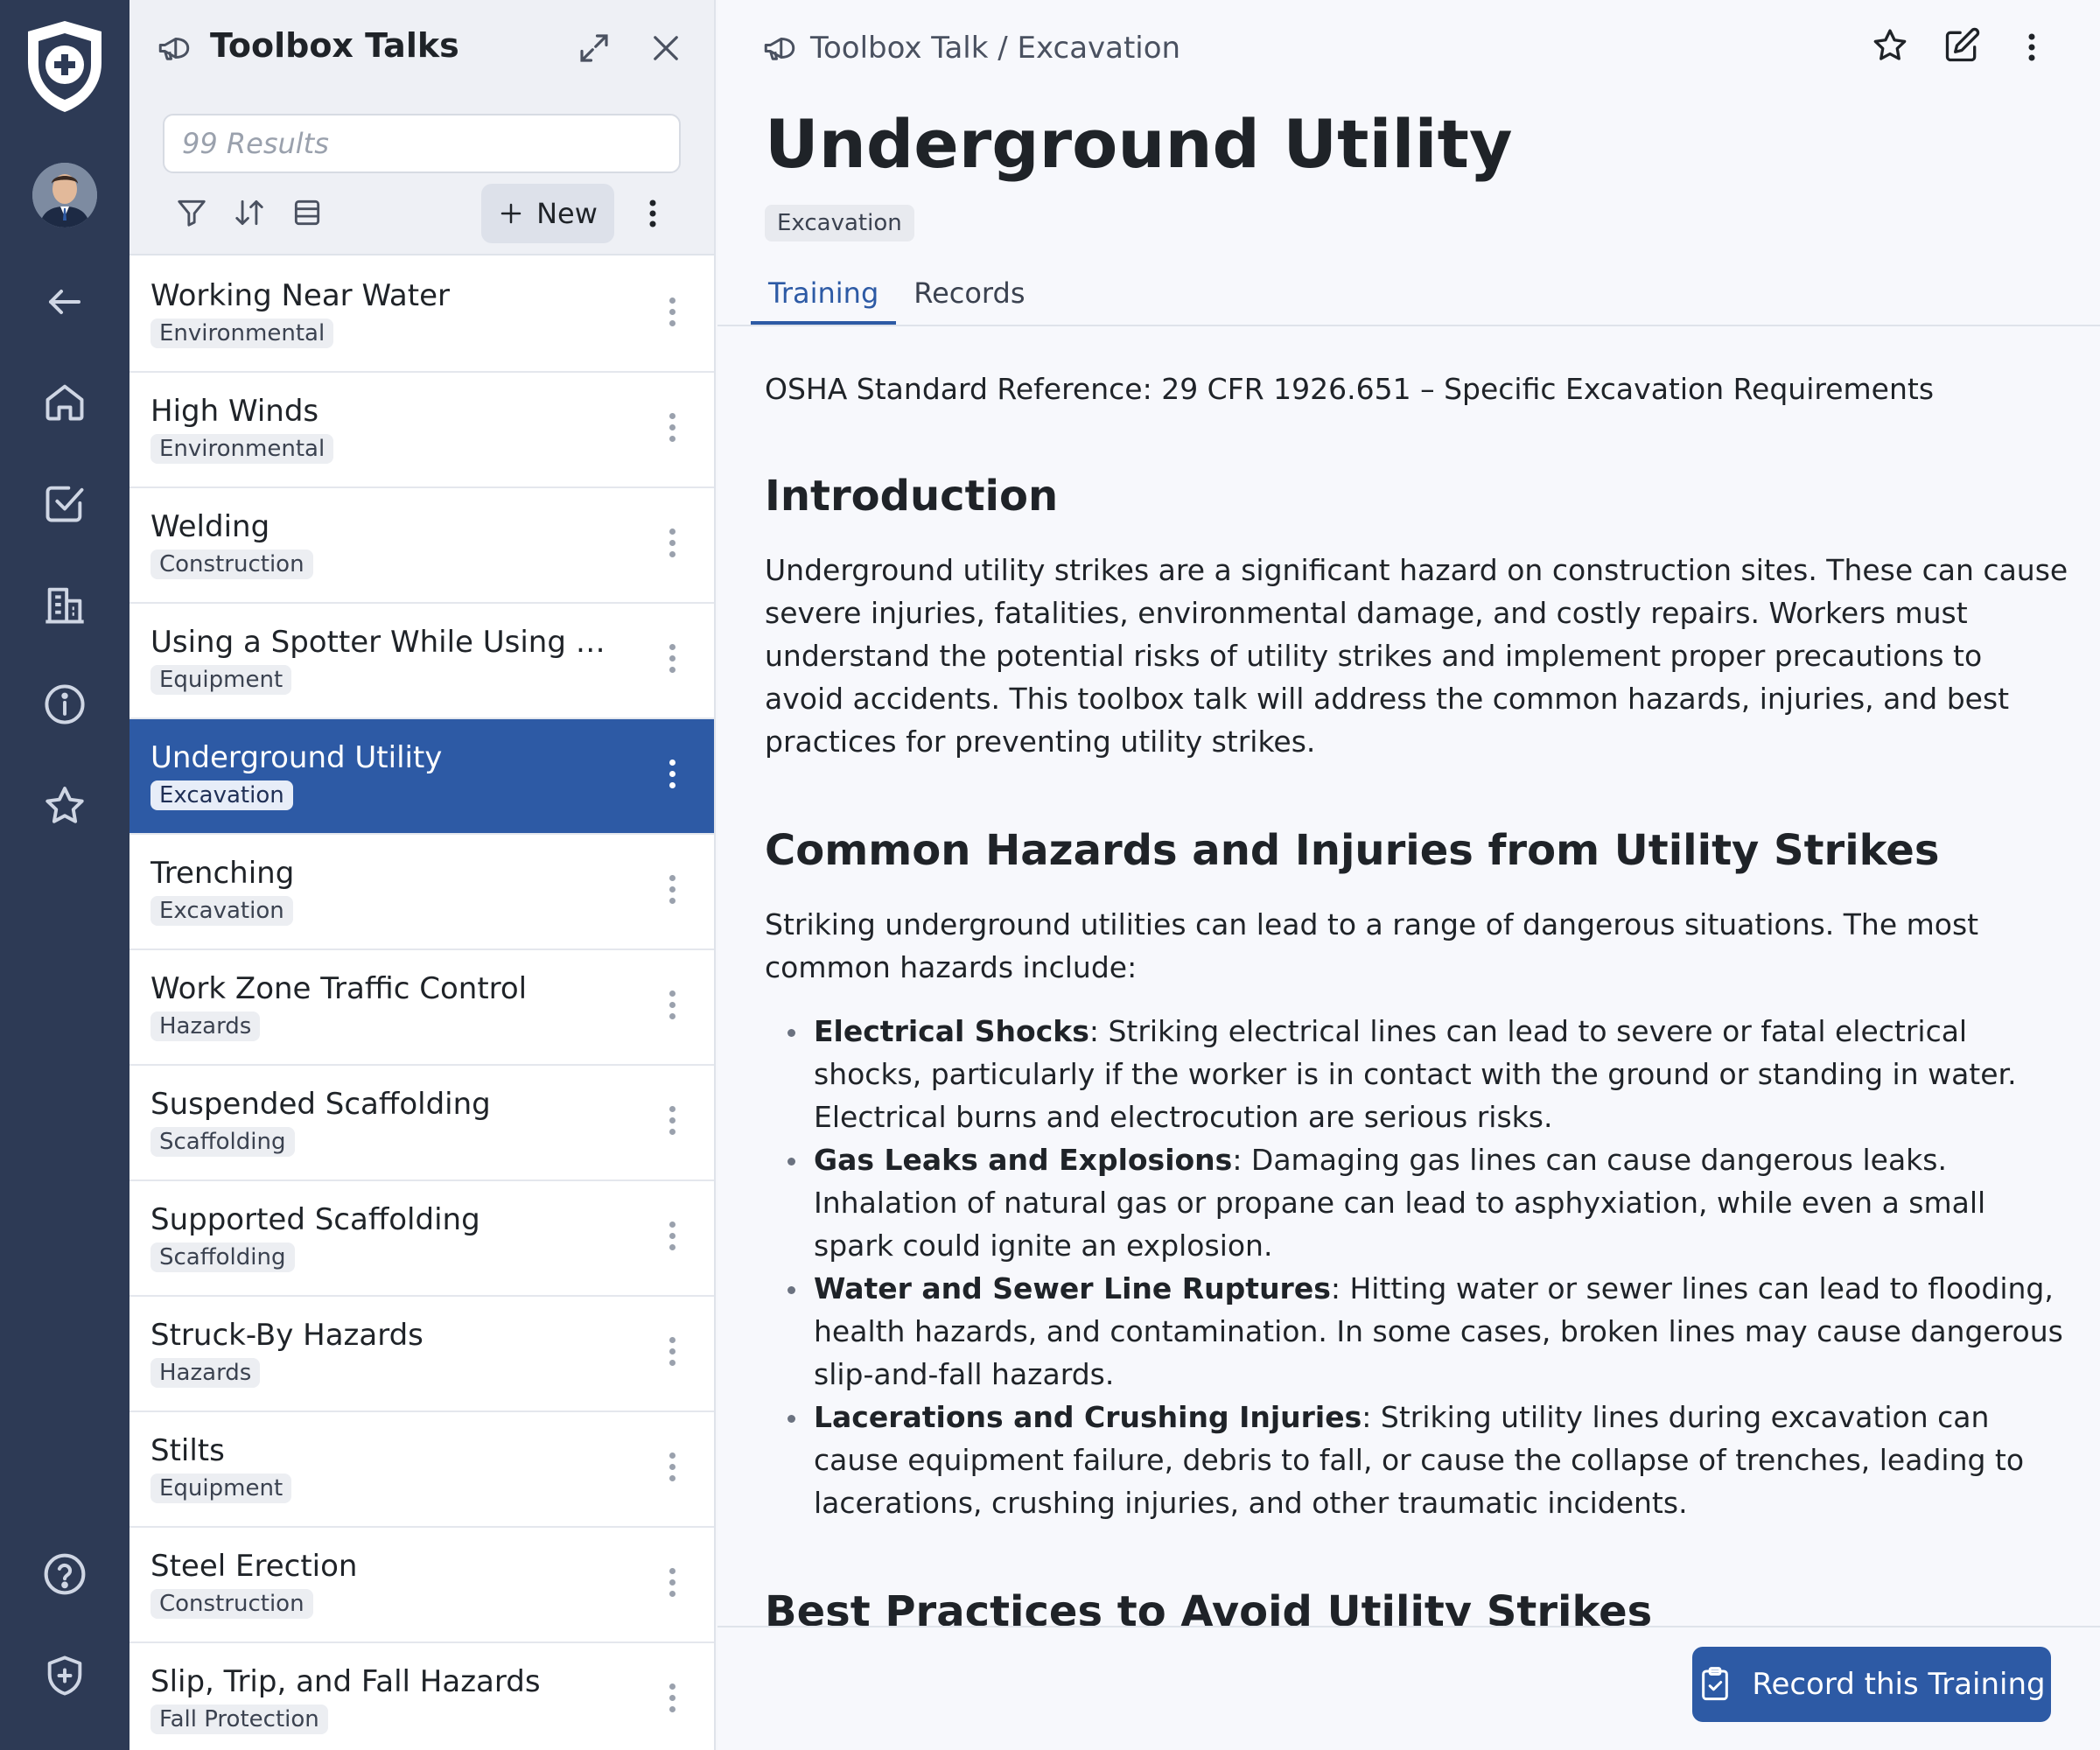  I want to click on list-item: Struck-By Hazards Hazards, so click(422, 1354).